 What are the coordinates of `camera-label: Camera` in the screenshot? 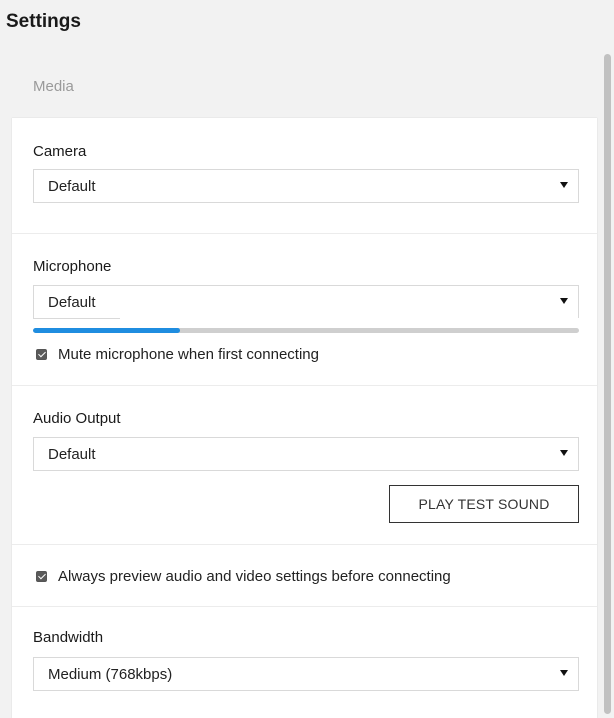 It's located at (60, 151).